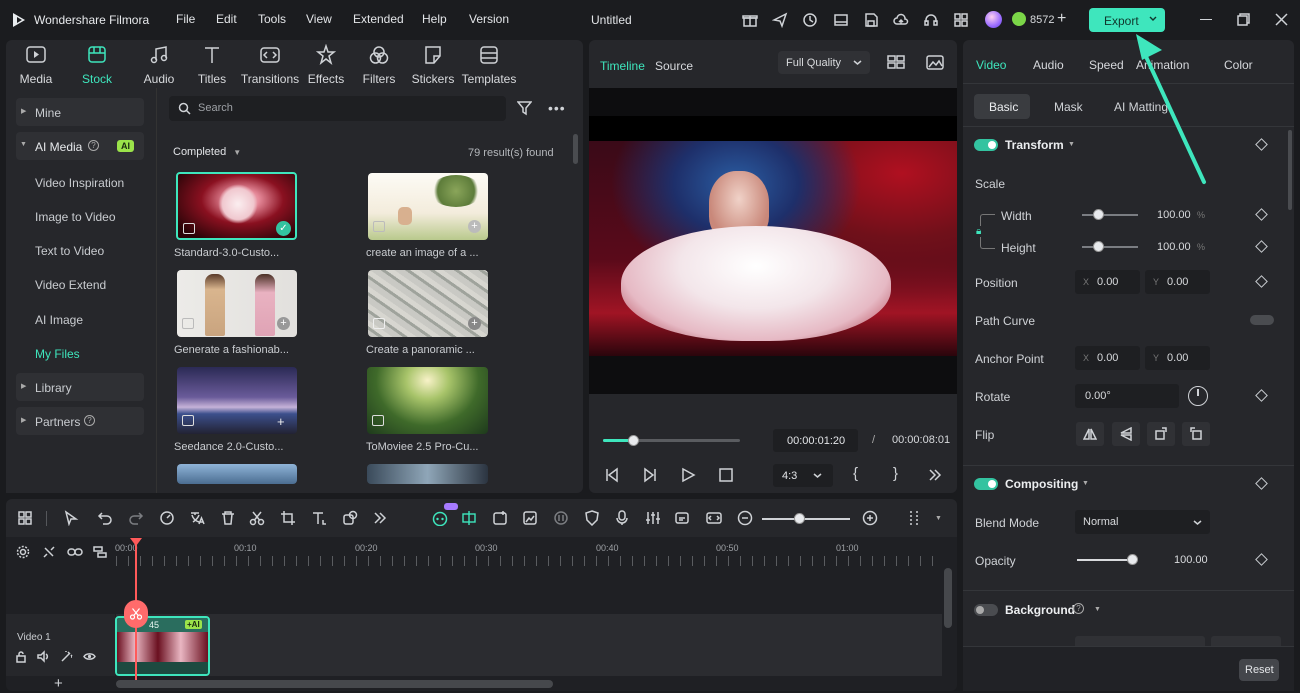 This screenshot has height=693, width=1300. I want to click on width-value: 100.00, so click(1174, 215).